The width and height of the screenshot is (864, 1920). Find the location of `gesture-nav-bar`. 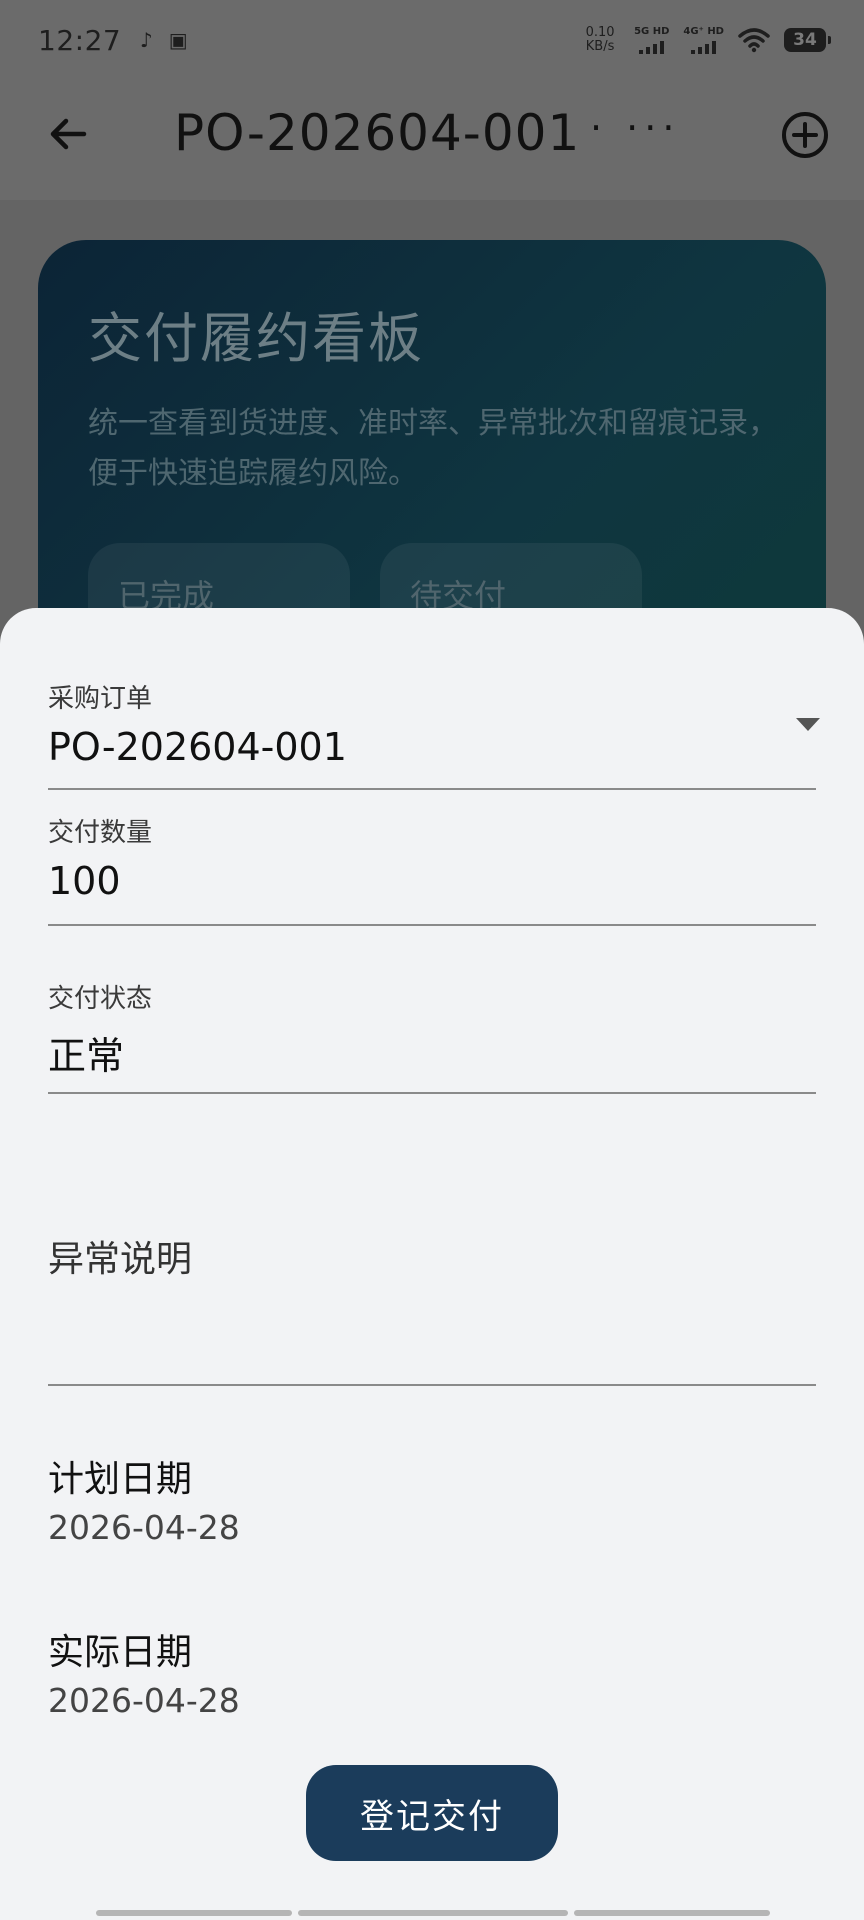

gesture-nav-bar is located at coordinates (433, 1913).